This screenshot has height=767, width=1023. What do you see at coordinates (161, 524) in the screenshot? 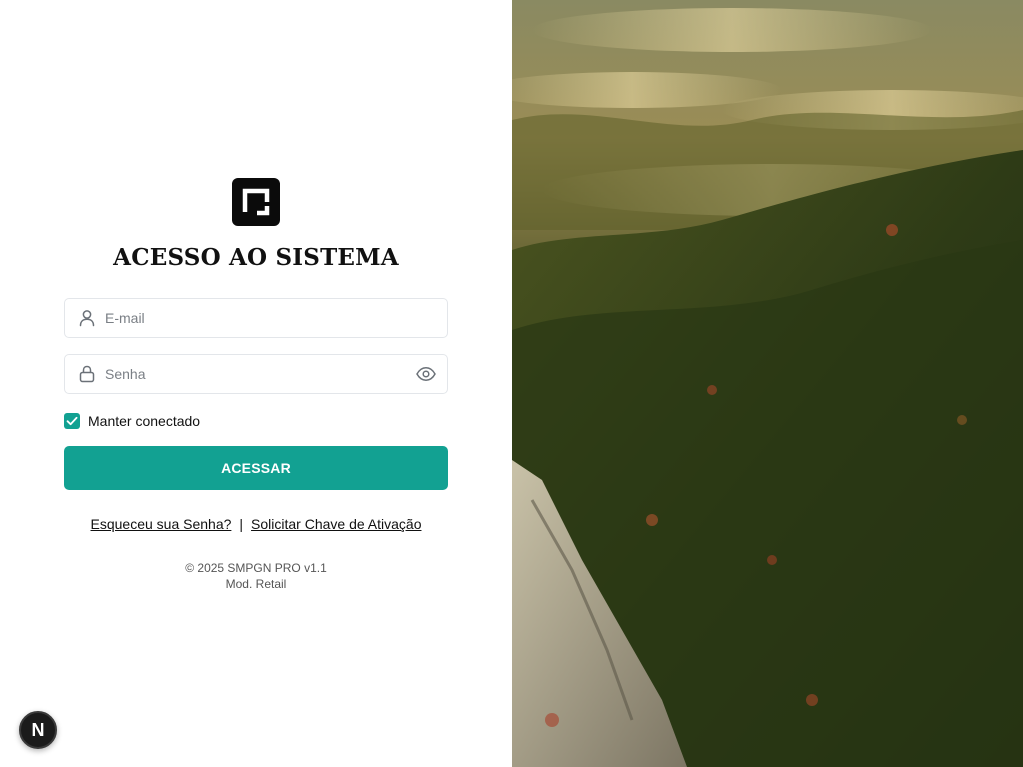
I see `forgot-password-link: Esqueceu sua Senha?` at bounding box center [161, 524].